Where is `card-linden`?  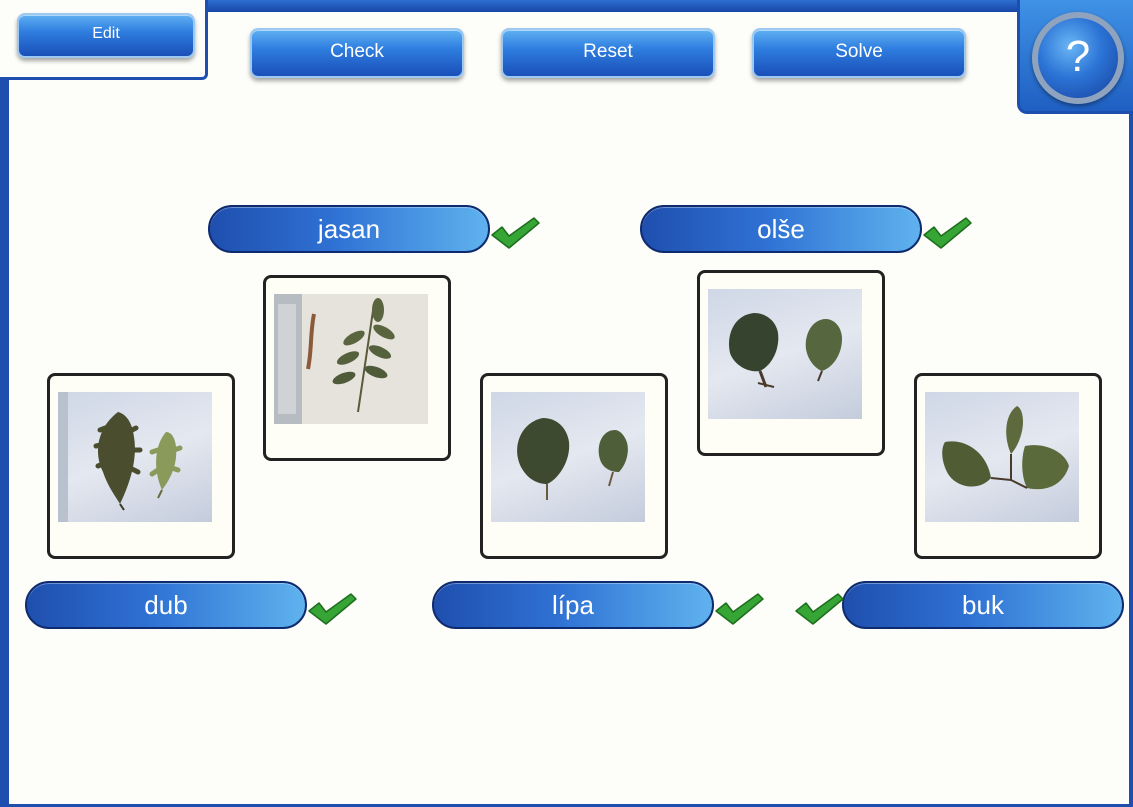
card-linden is located at coordinates (574, 466).